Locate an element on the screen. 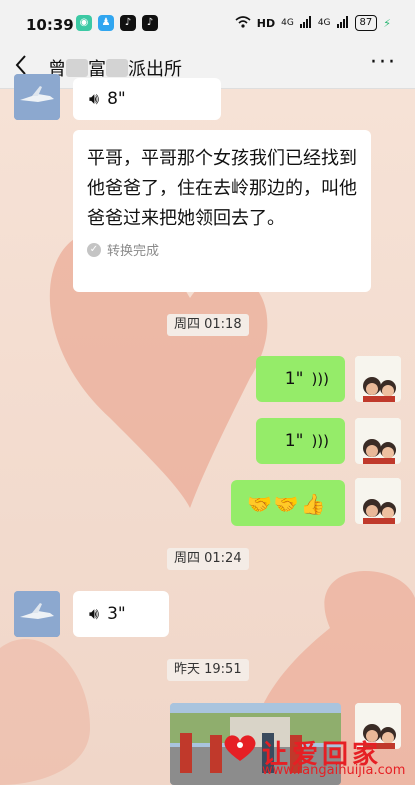  qq-icon: ♟ is located at coordinates (106, 23).